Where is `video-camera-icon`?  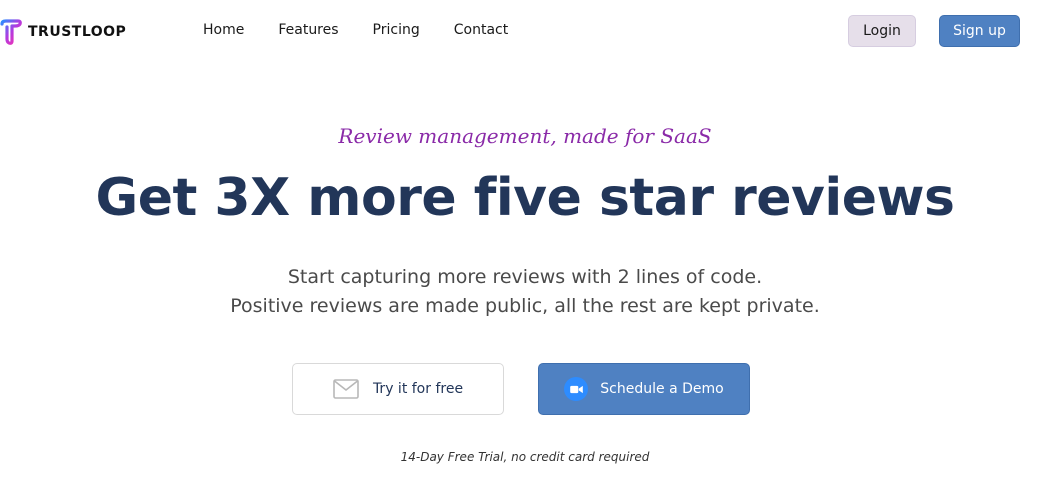 video-camera-icon is located at coordinates (576, 389).